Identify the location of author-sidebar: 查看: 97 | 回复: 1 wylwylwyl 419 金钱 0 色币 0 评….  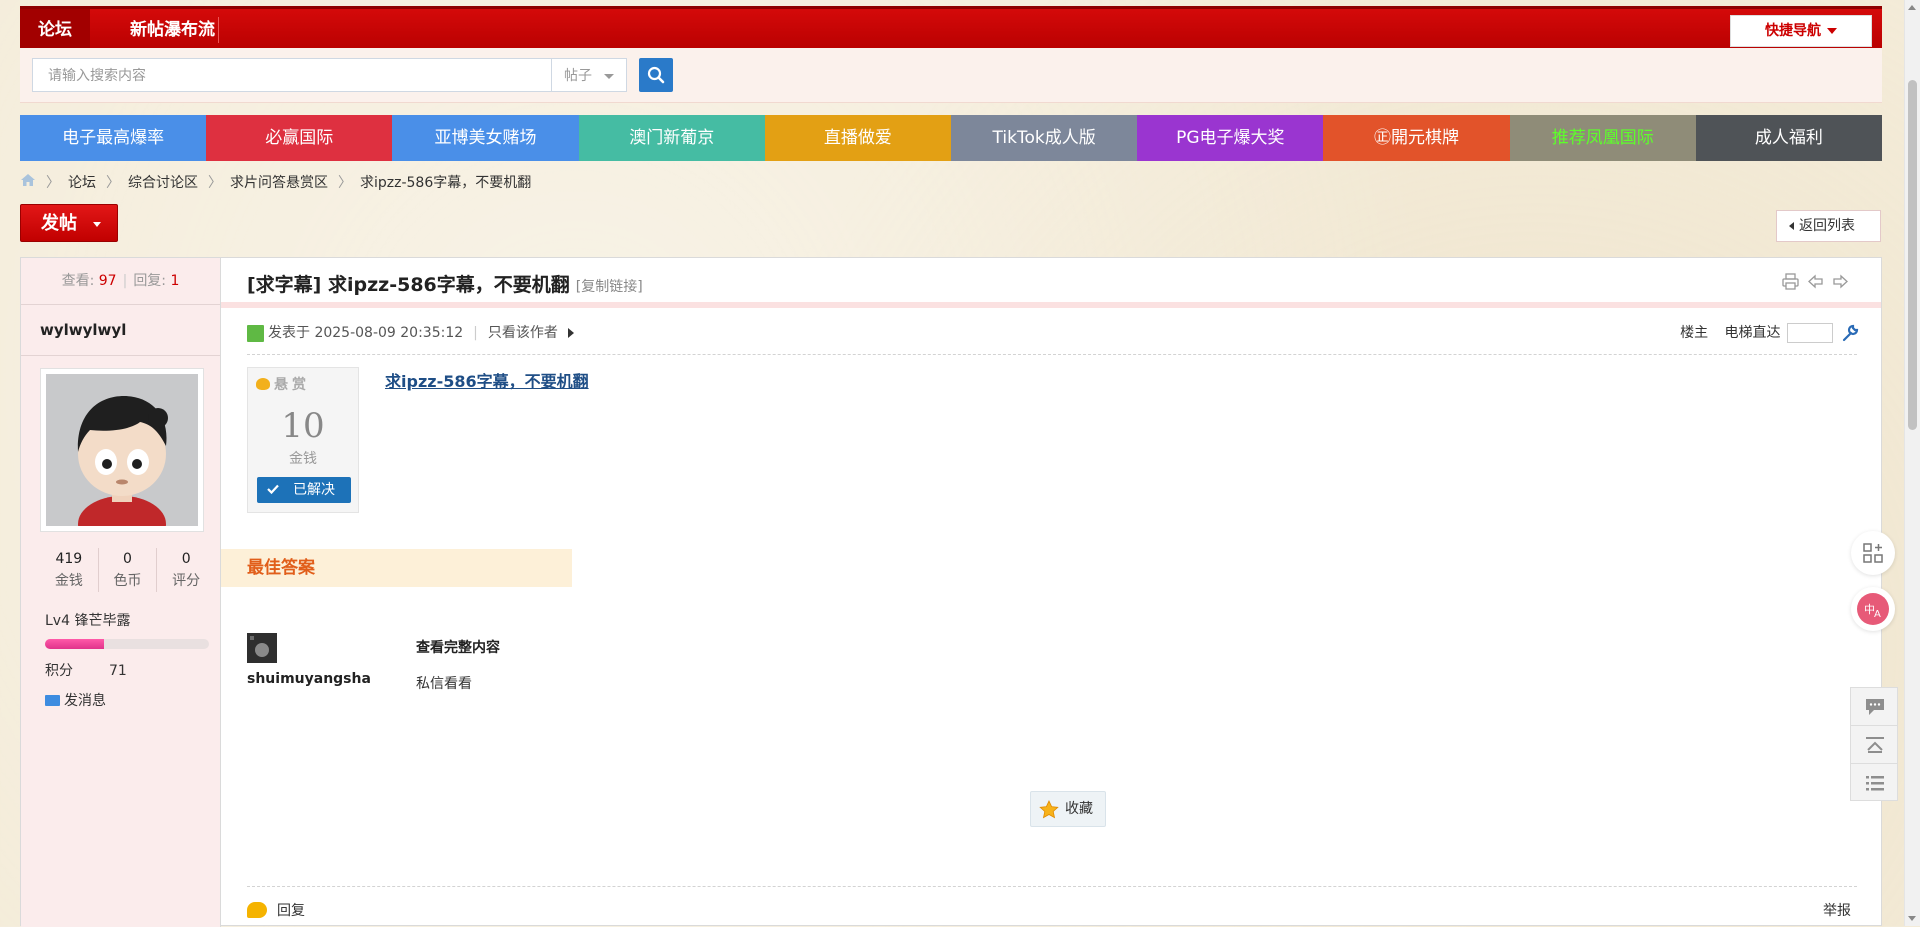
(121, 592).